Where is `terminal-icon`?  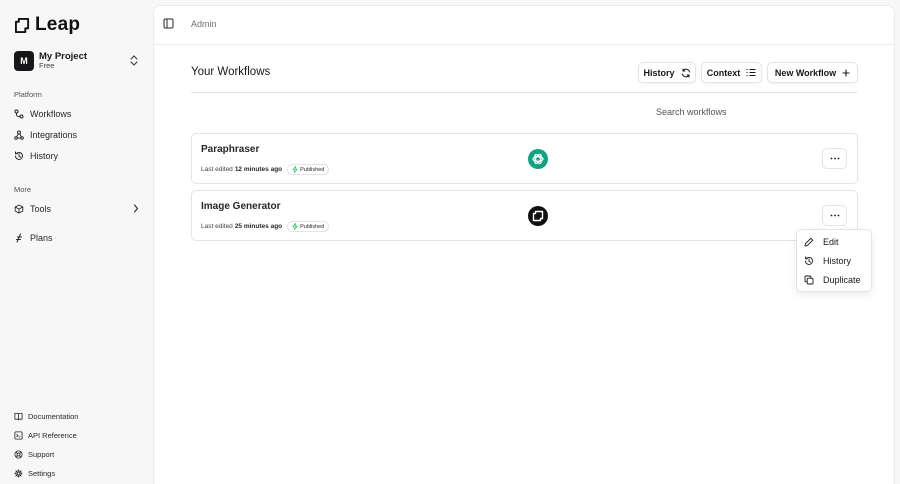
terminal-icon is located at coordinates (18, 435).